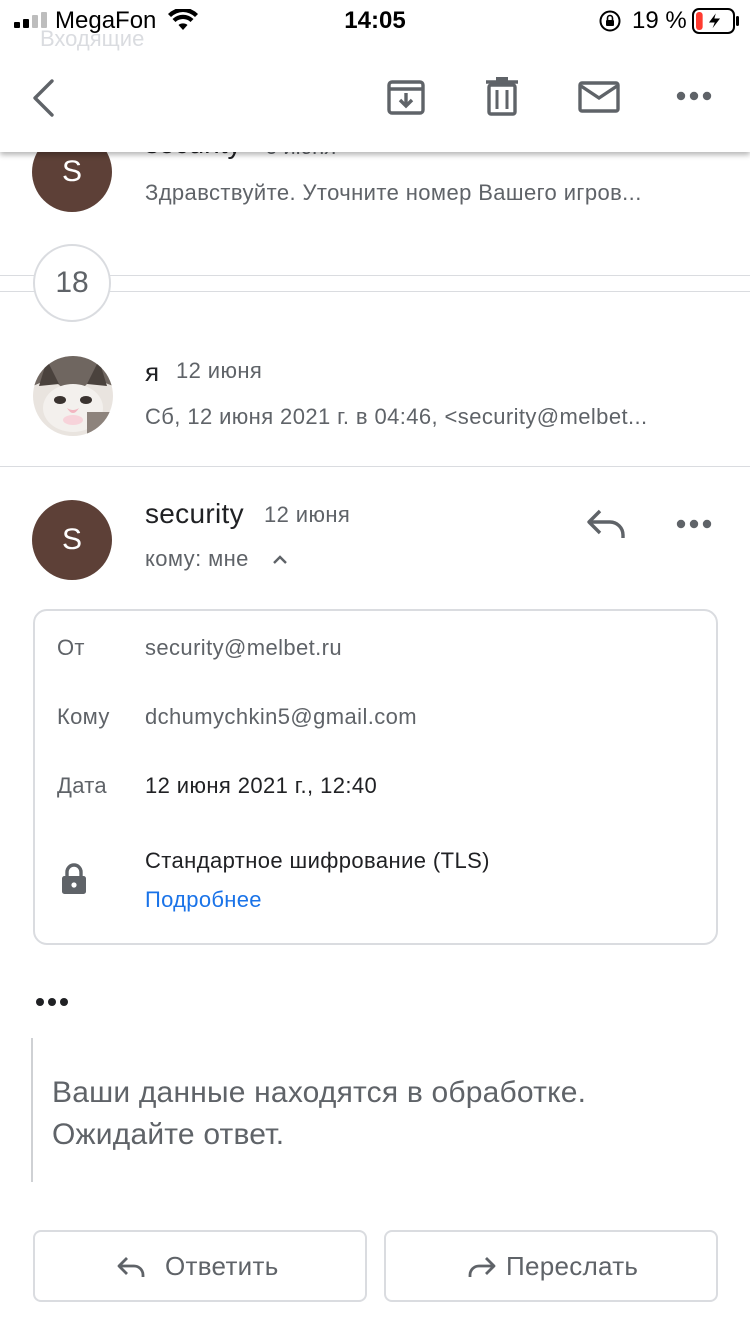 The height and width of the screenshot is (1334, 750). I want to click on more-info-link: Подробнее, so click(203, 900).